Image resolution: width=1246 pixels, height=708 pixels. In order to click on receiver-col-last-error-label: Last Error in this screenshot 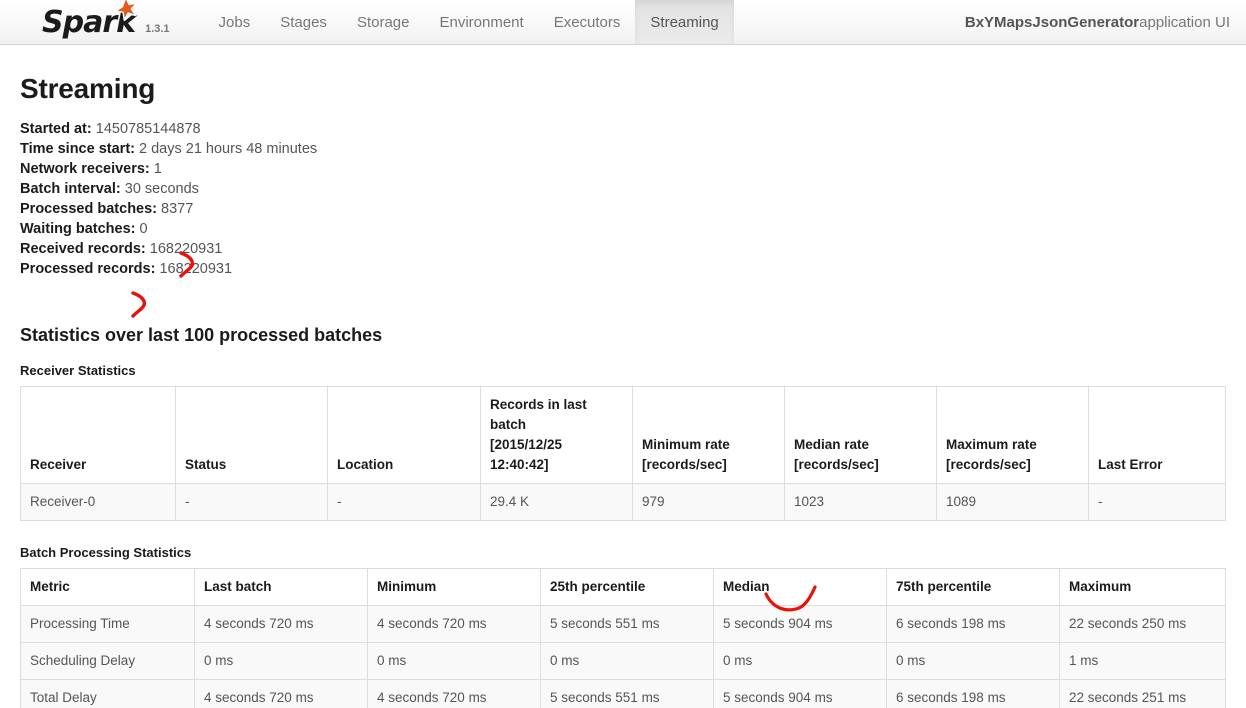, I will do `click(1130, 464)`.